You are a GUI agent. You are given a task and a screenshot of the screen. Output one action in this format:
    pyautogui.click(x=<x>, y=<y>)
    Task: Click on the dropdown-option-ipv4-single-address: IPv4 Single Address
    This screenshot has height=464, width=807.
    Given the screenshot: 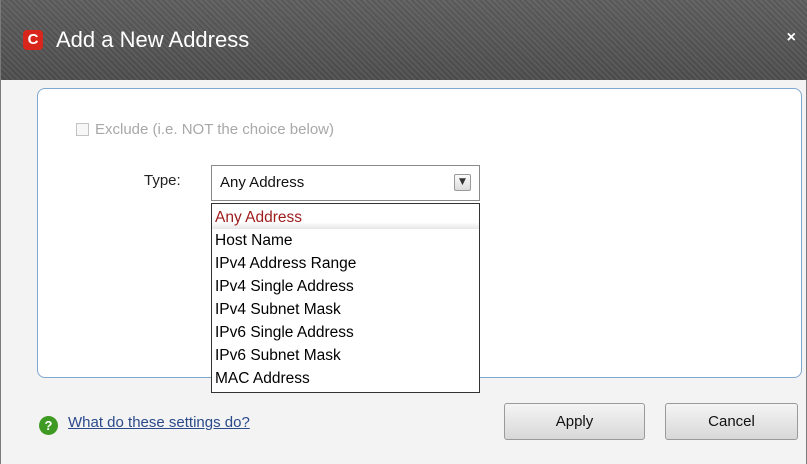 What is the action you would take?
    pyautogui.click(x=345, y=286)
    